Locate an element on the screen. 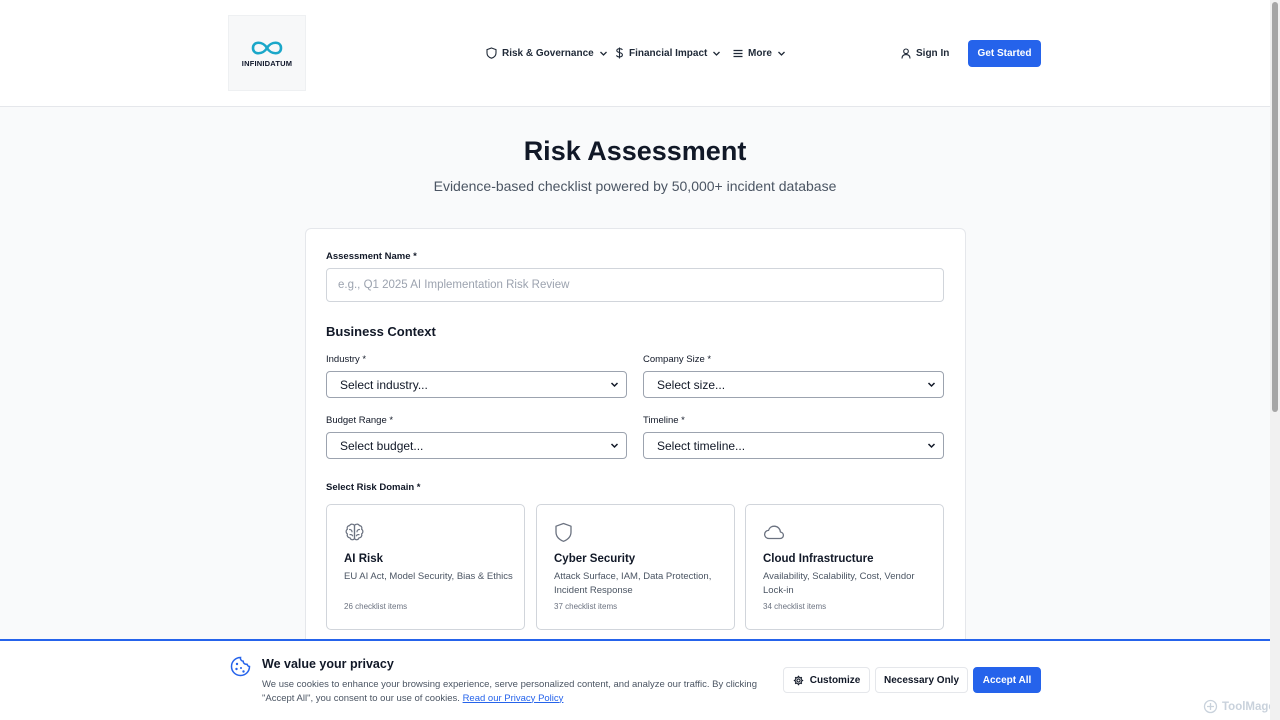  assessment-name-label: Assessment Name * is located at coordinates (371, 256).